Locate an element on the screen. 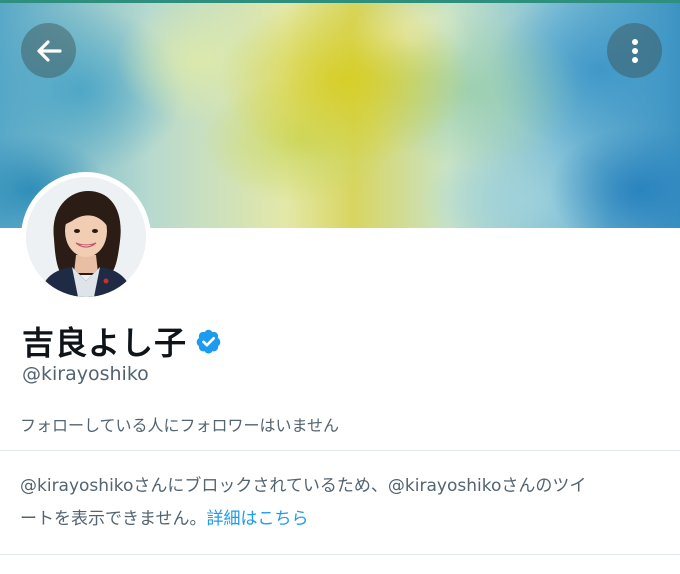 The width and height of the screenshot is (680, 574). learn-more-link: 詳細はこちら is located at coordinates (258, 519).